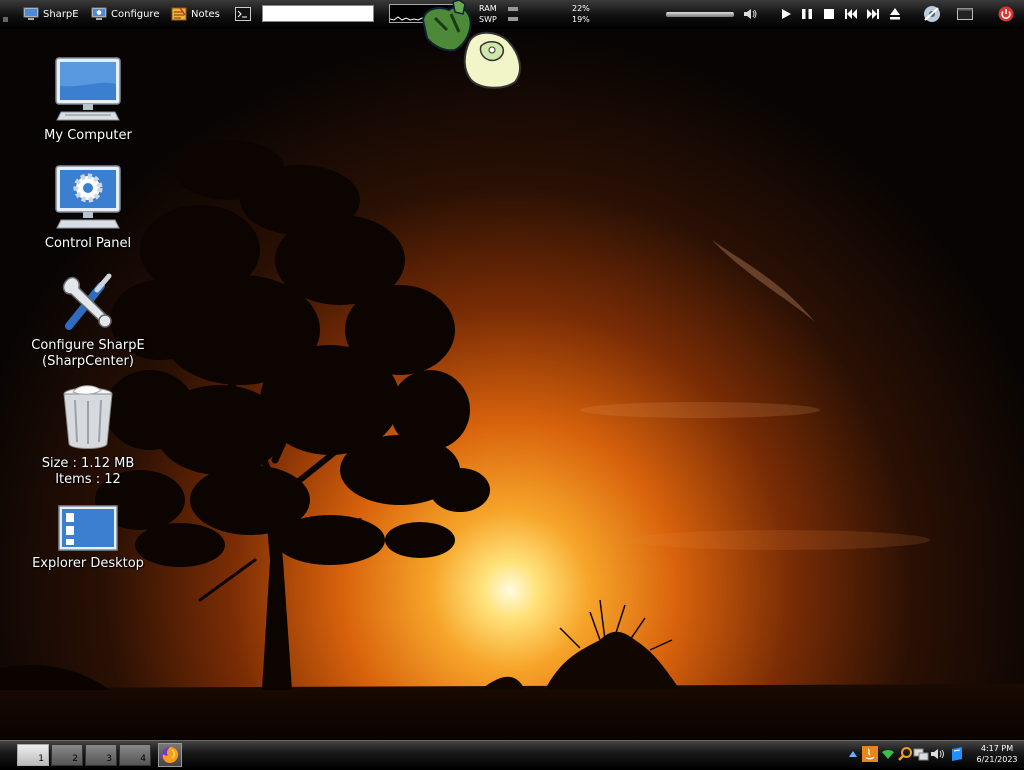 This screenshot has width=1024, height=770. I want to click on network-shield-icon, so click(888, 754).